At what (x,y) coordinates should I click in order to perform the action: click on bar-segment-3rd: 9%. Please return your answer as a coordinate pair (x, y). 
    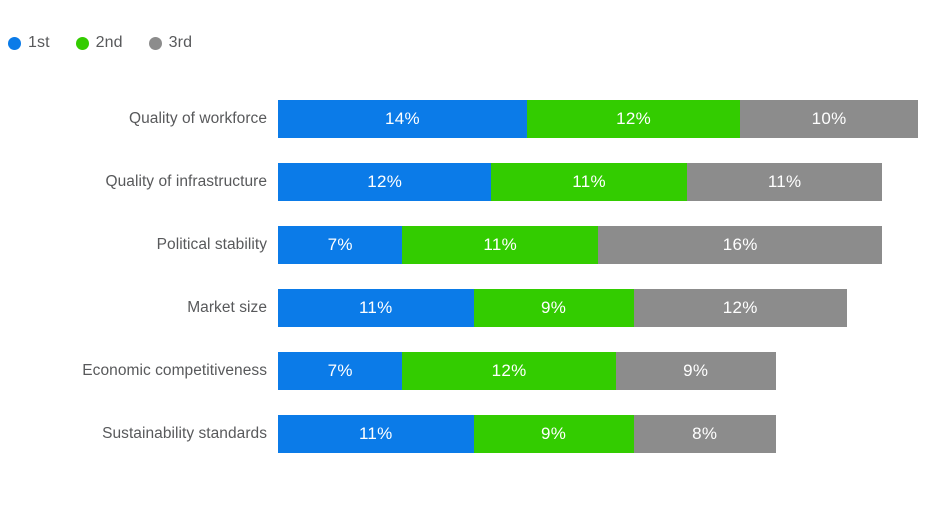
    Looking at the image, I should click on (695, 371).